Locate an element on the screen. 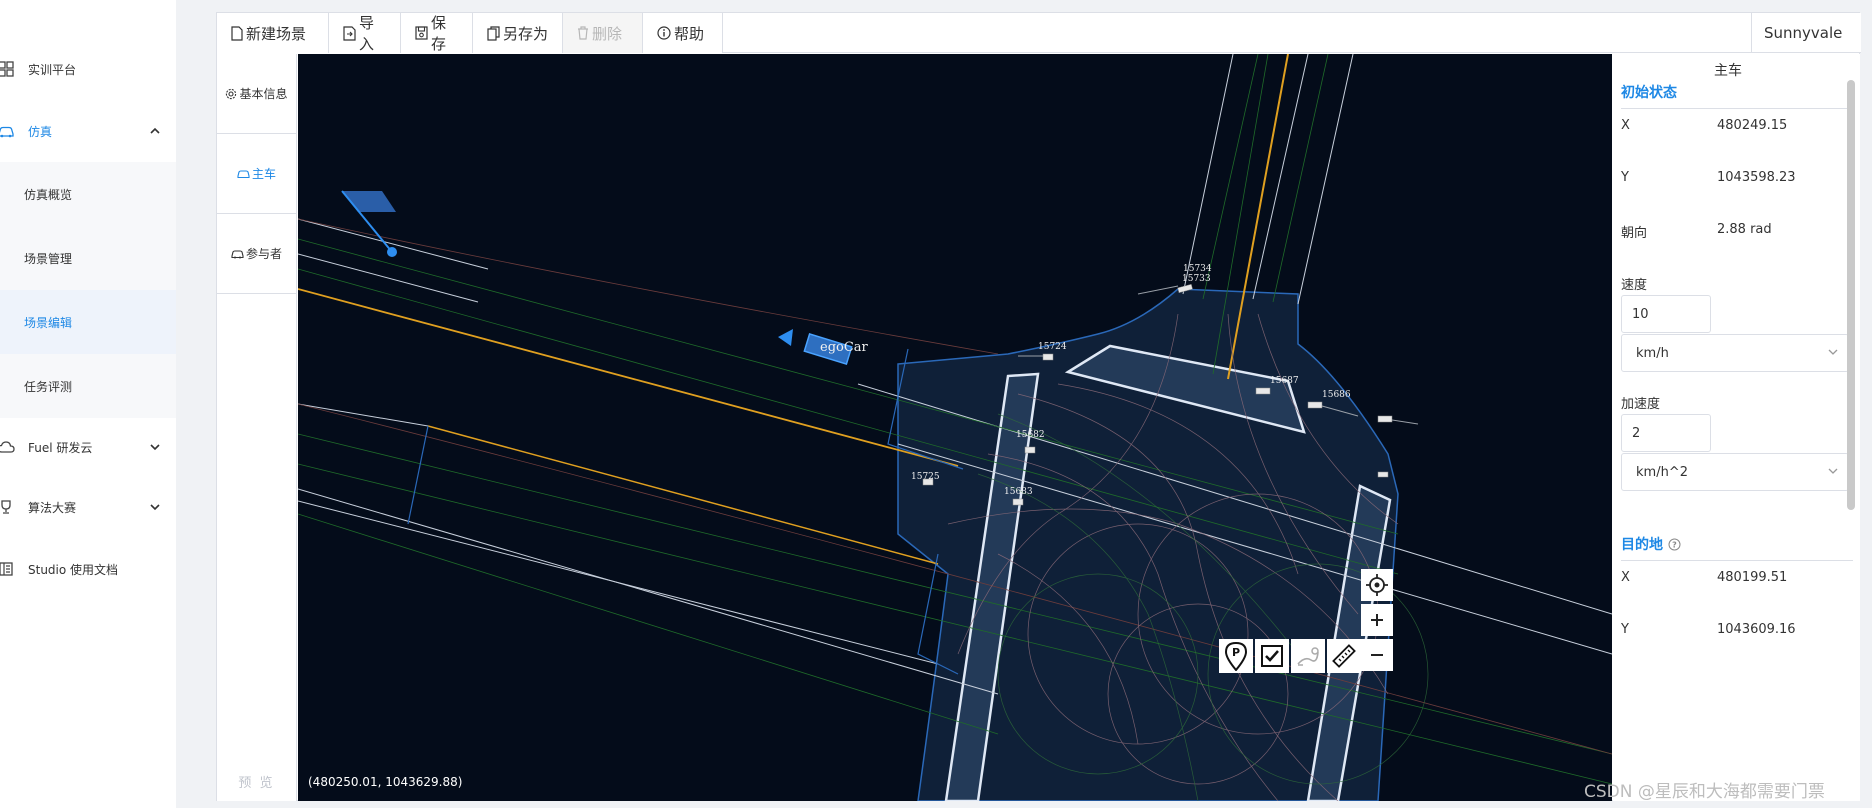 The width and height of the screenshot is (1872, 808). chevron-up-icon is located at coordinates (155, 131).